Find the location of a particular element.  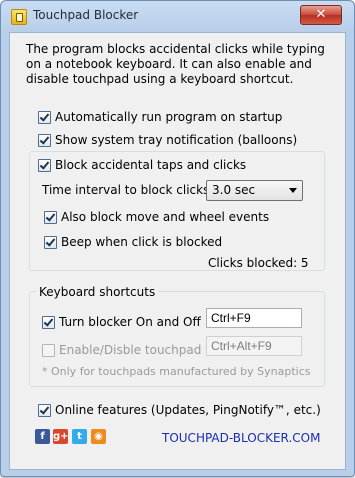

move-wheel-label: Also block move and wheel events is located at coordinates (165, 217).